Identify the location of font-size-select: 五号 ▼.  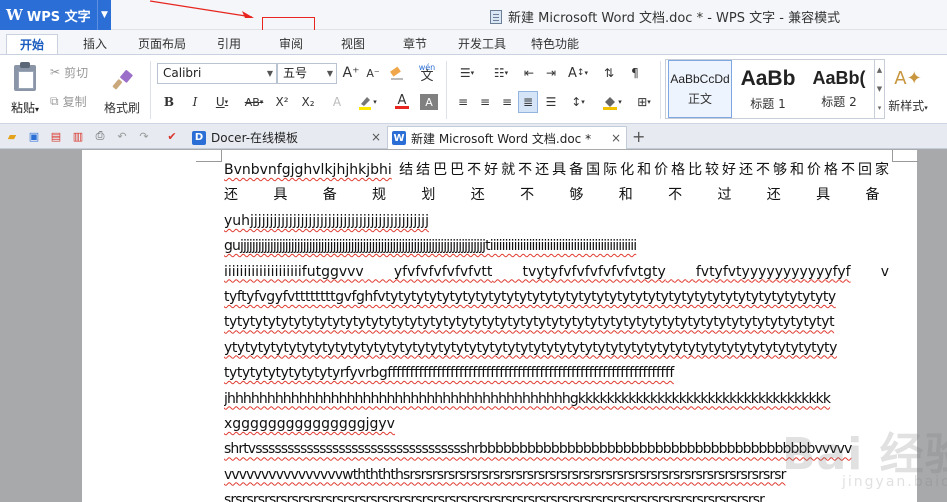
(307, 73).